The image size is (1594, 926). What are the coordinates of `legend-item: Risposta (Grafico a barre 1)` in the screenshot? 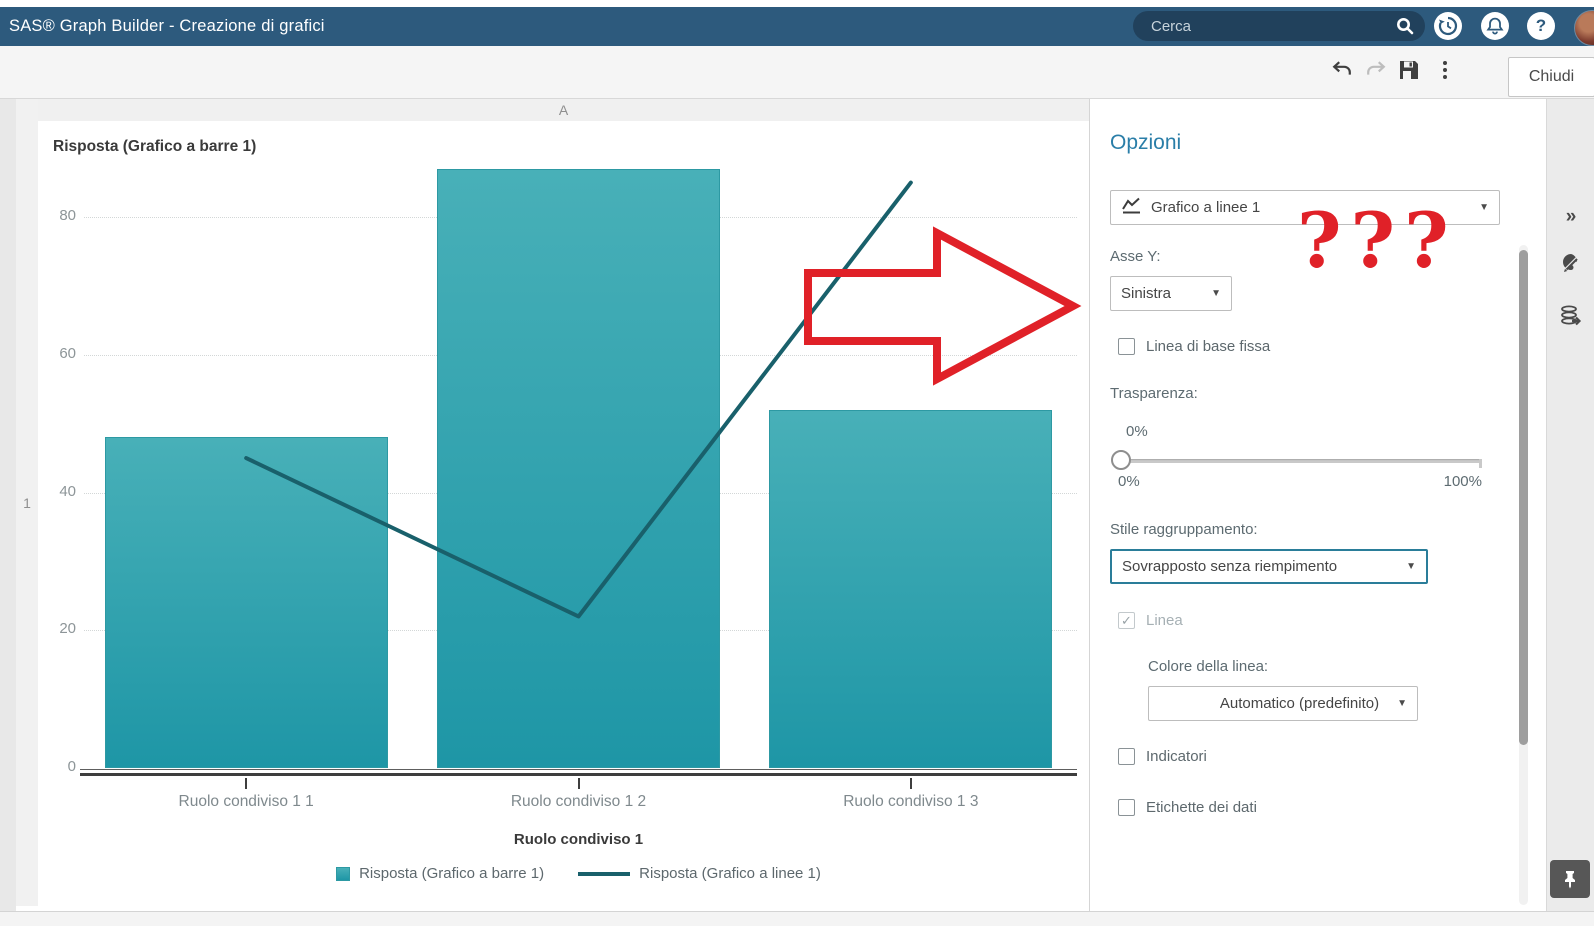 It's located at (440, 873).